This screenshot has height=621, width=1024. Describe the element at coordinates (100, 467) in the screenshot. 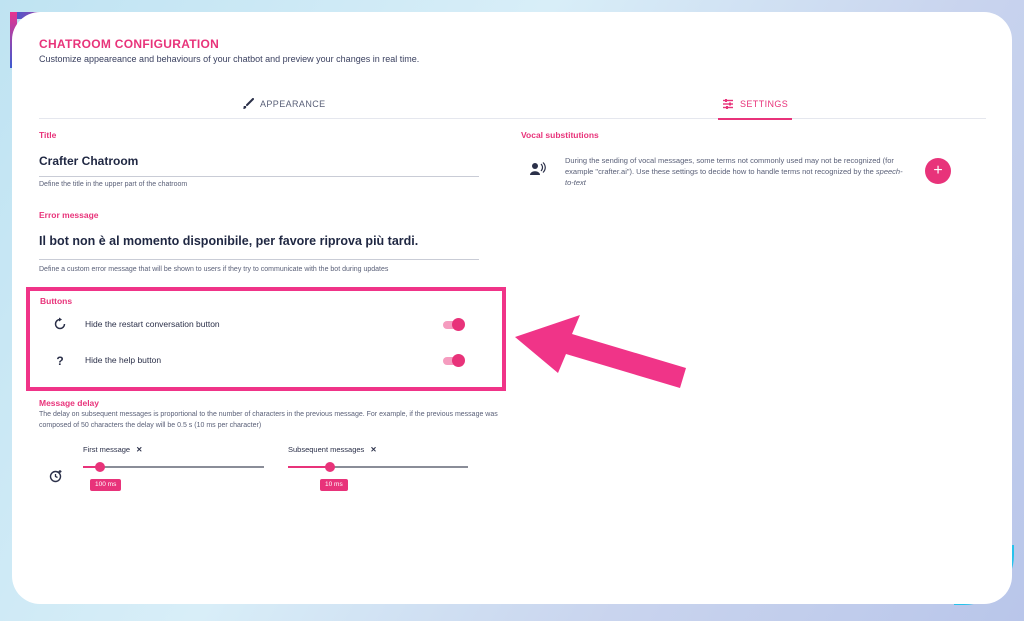

I see `first-message-slider-thumb` at that location.